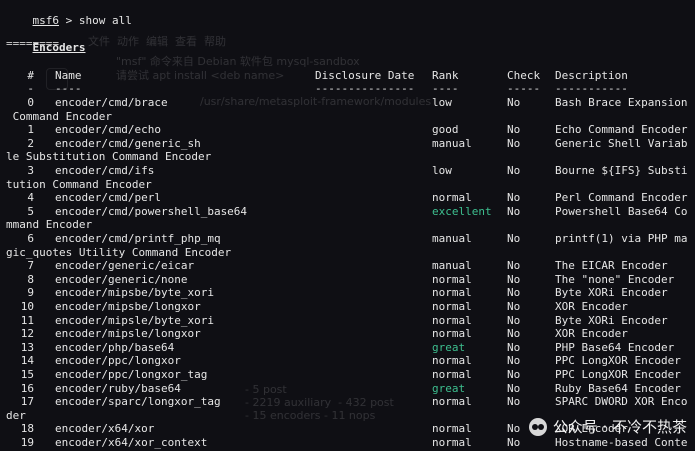  Describe the element at coordinates (16, 415) in the screenshot. I see `description-wrap: der` at that location.